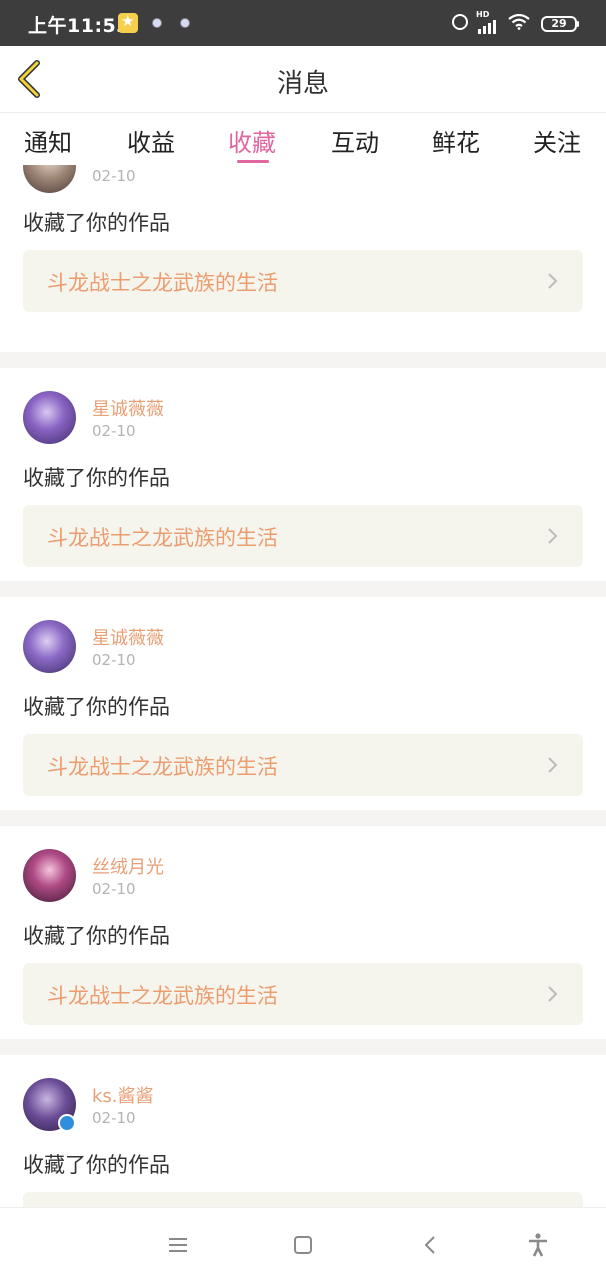 Image resolution: width=606 pixels, height=1281 pixels. What do you see at coordinates (151, 140) in the screenshot?
I see `tab-earnings: 收益` at bounding box center [151, 140].